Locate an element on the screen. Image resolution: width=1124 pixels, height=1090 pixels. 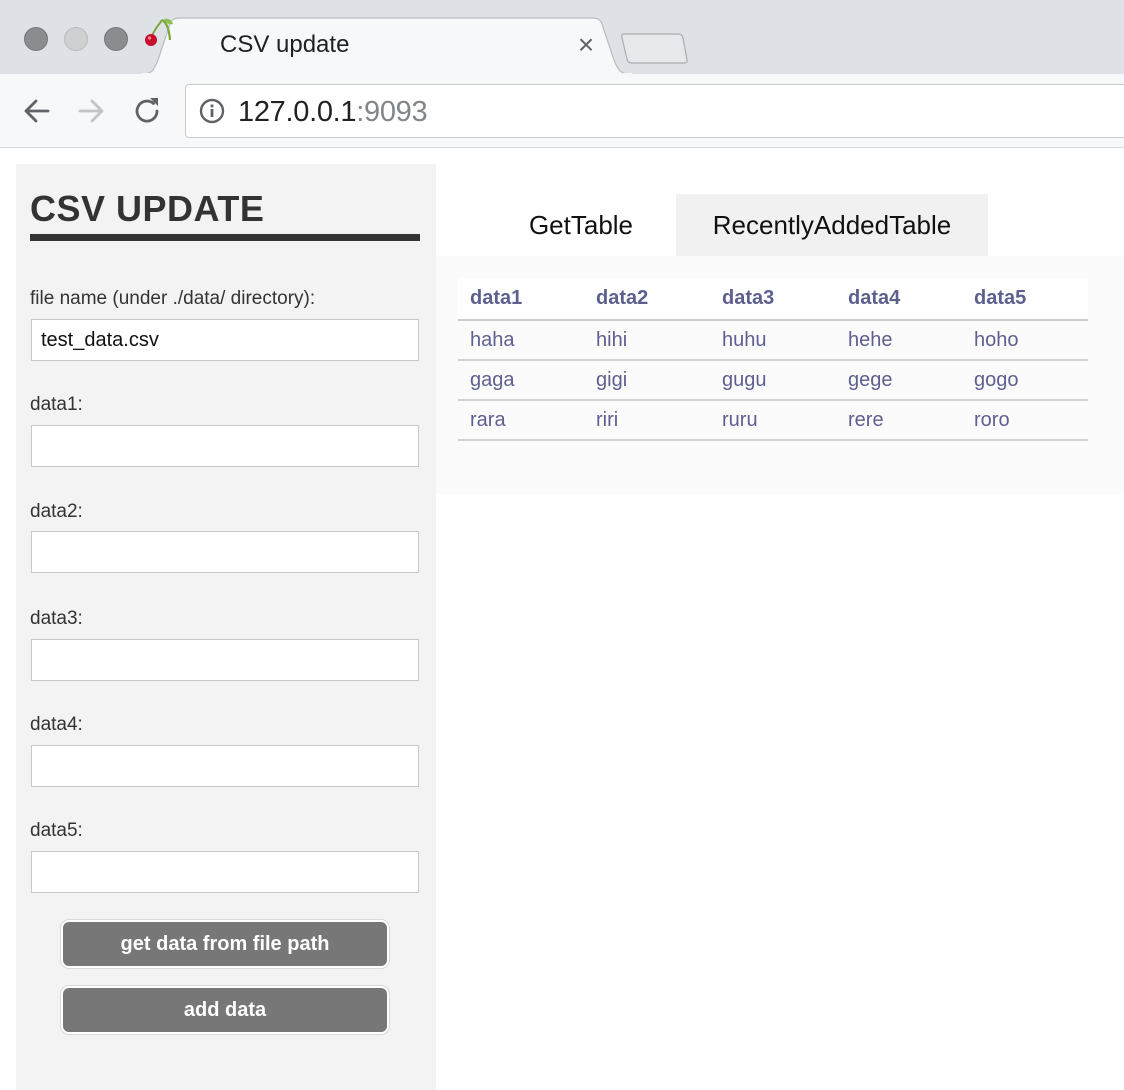
column-header: data5 is located at coordinates (1025, 299).